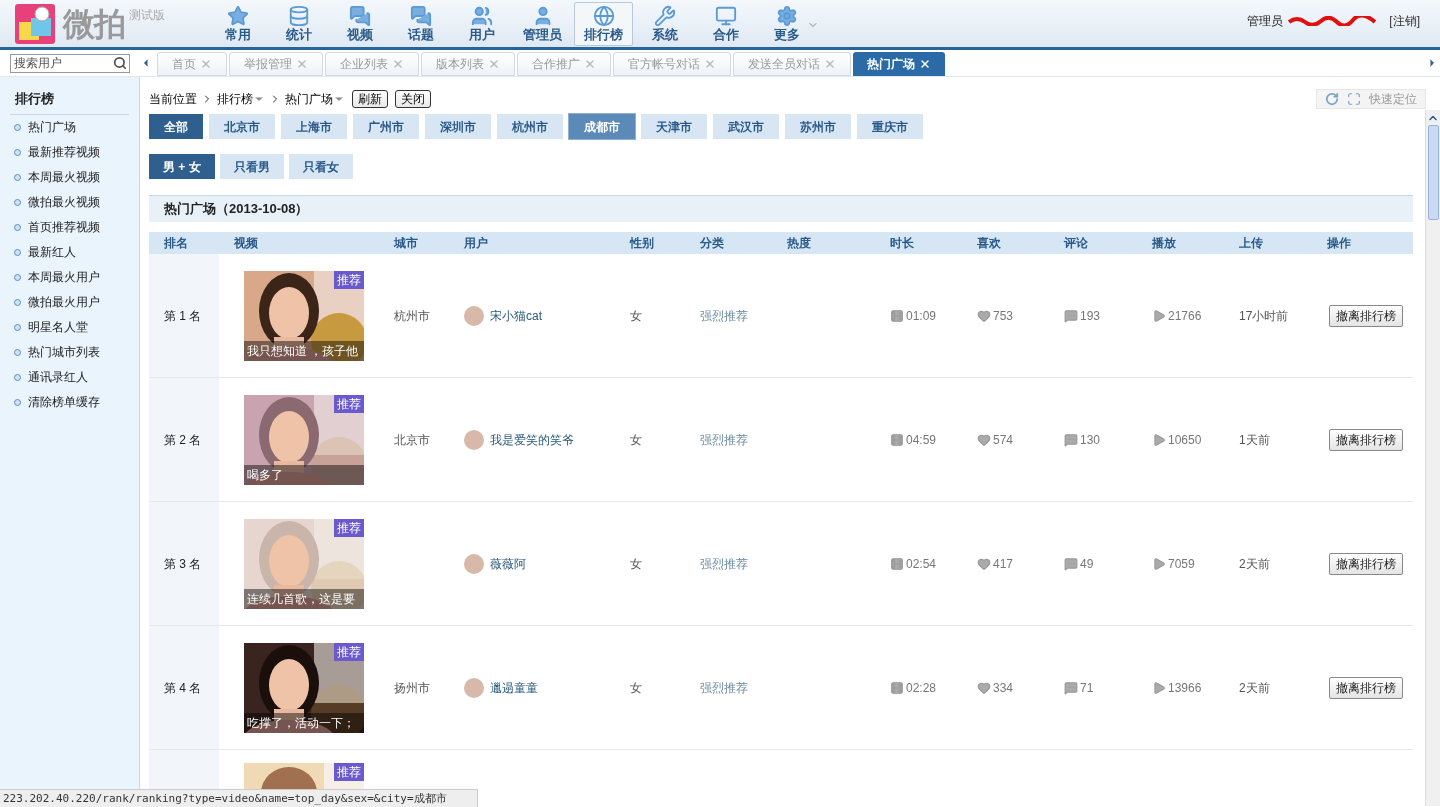 This screenshot has height=807, width=1440. Describe the element at coordinates (984, 439) in the screenshot. I see `heart-icon` at that location.